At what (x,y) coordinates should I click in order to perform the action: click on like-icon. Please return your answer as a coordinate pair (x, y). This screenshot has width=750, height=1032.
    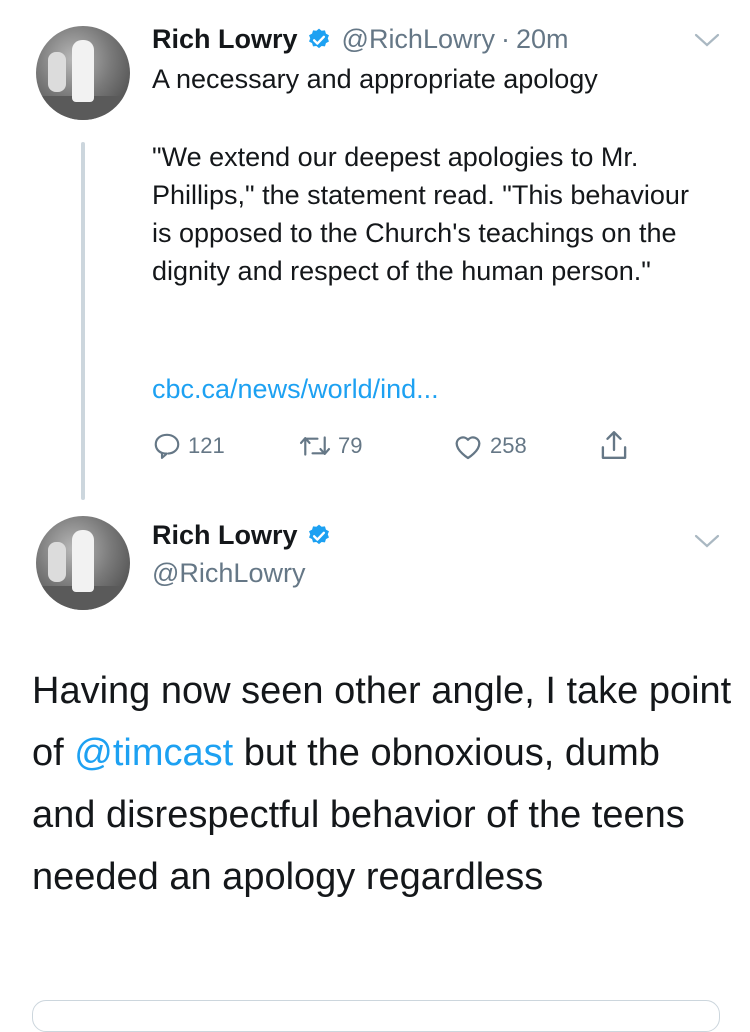
    Looking at the image, I should click on (468, 448).